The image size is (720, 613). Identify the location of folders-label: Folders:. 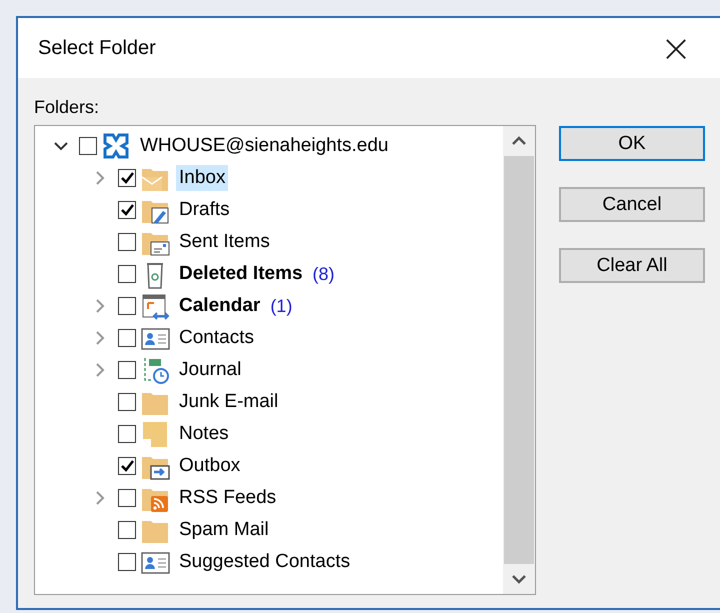
(67, 107).